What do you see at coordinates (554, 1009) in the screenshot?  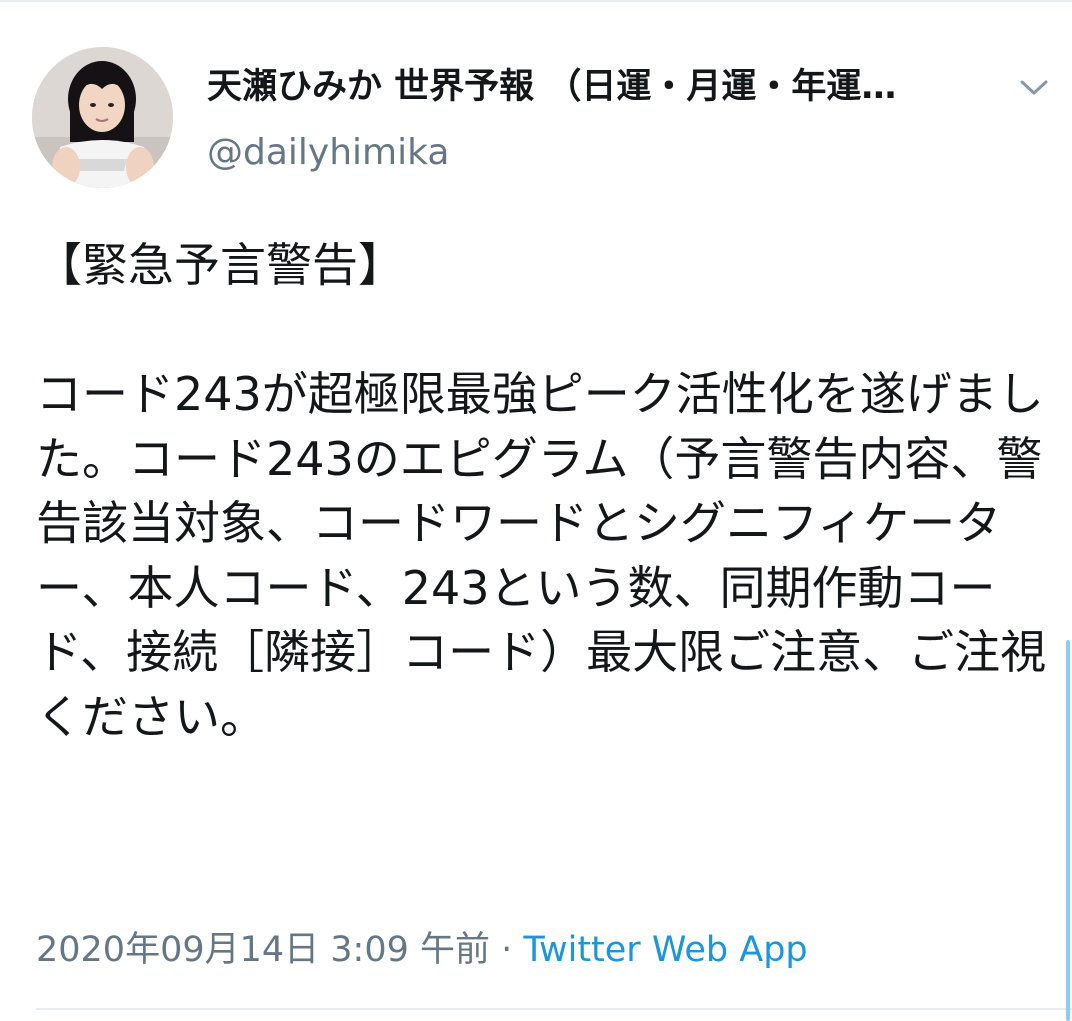 I see `bottom-divider` at bounding box center [554, 1009].